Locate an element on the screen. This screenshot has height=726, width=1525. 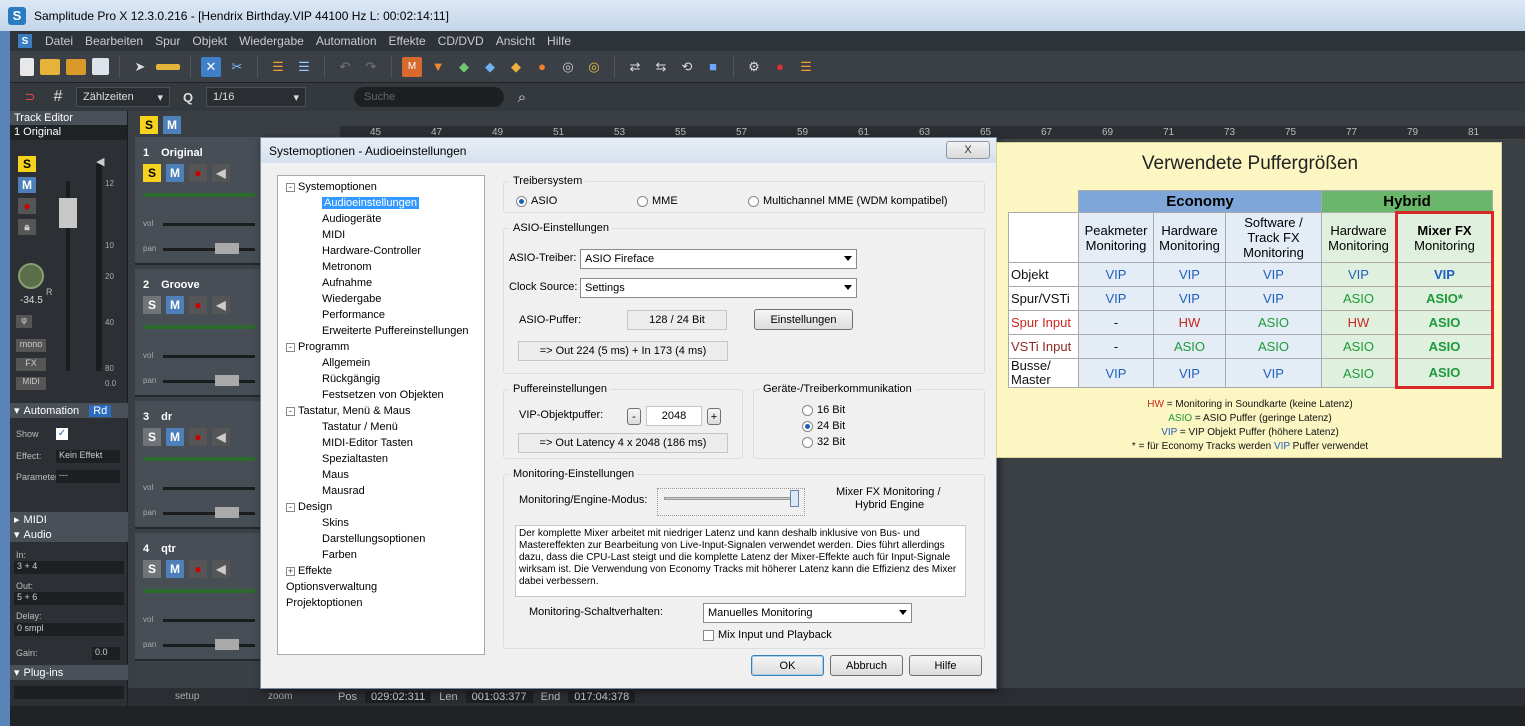
cd-icon: ◎ is located at coordinates (568, 67).